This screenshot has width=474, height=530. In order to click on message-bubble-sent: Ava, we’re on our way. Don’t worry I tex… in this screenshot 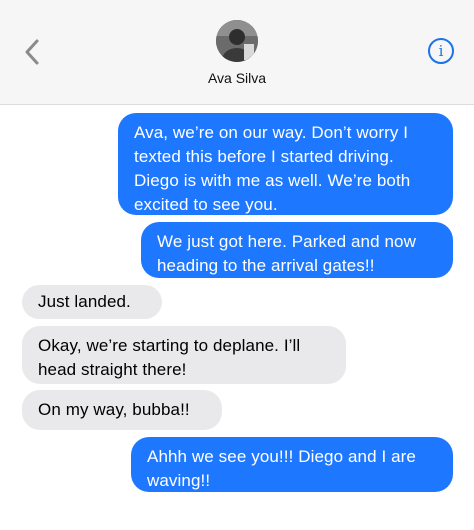, I will do `click(285, 164)`.